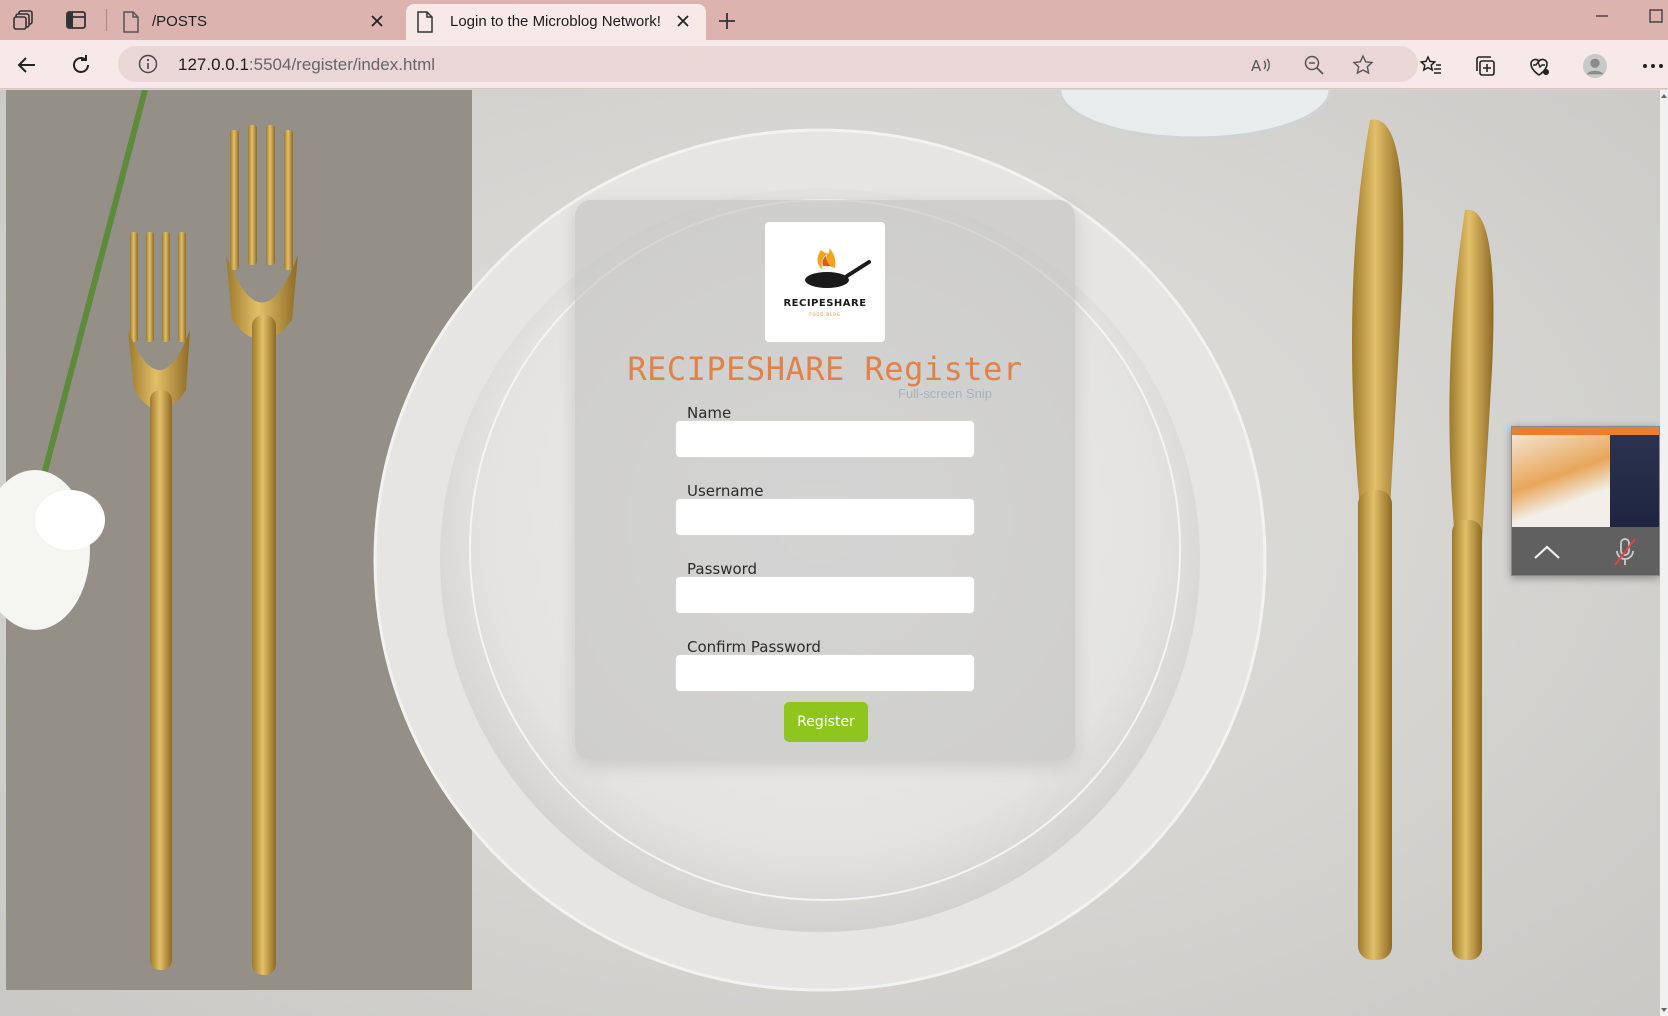  Describe the element at coordinates (825, 369) in the screenshot. I see `page-title: RECIPESHARE Register` at that location.